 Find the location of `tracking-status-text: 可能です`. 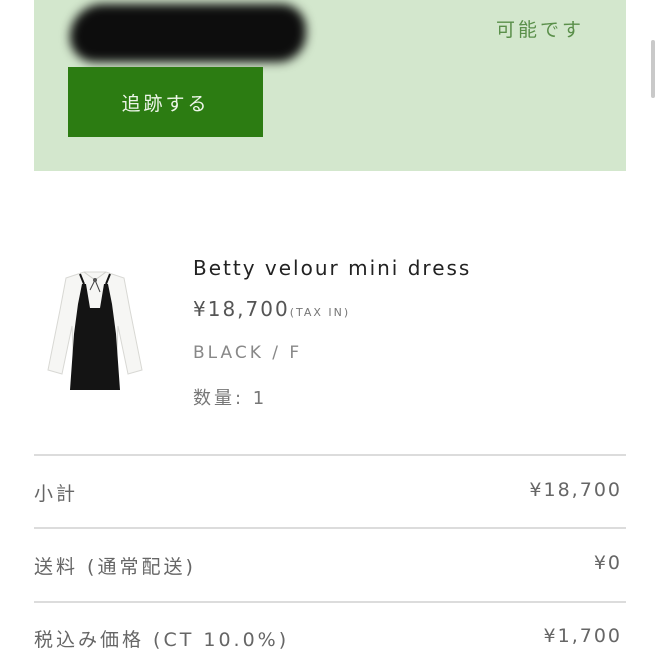

tracking-status-text: 可能です is located at coordinates (540, 30).